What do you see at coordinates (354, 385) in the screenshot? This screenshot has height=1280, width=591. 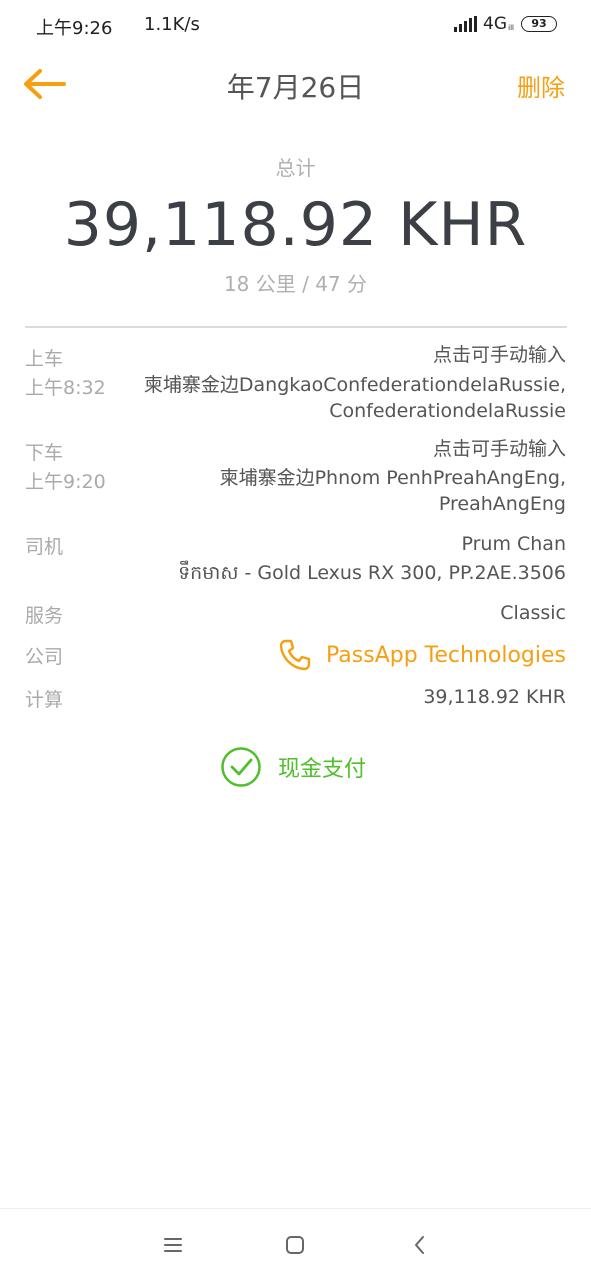 I see `pickup-address-line1: 柬埔寨金边DangkaoConfederationdelaRussie,` at bounding box center [354, 385].